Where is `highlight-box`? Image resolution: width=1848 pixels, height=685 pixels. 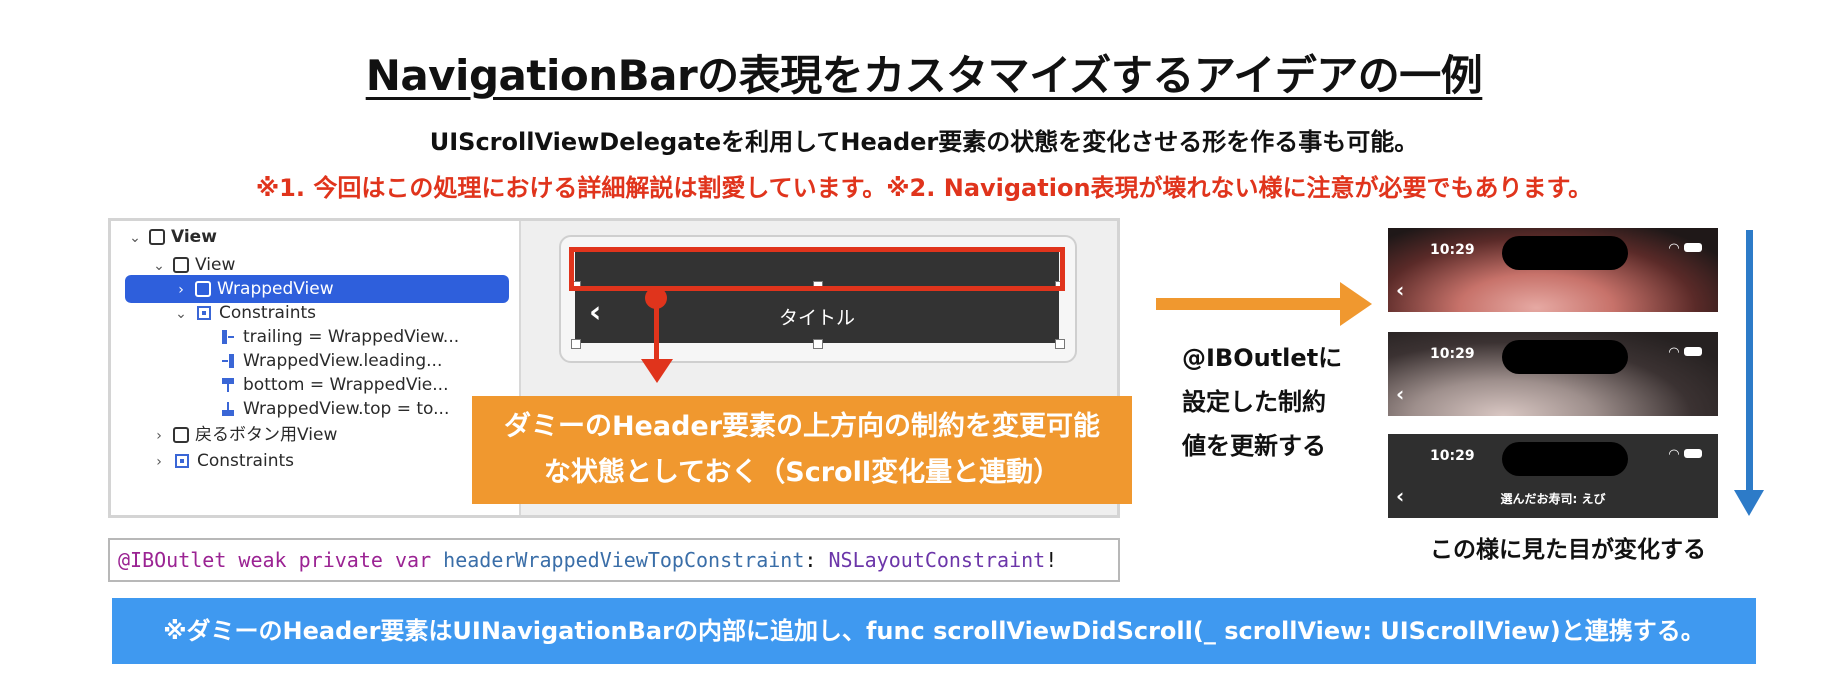 highlight-box is located at coordinates (817, 269).